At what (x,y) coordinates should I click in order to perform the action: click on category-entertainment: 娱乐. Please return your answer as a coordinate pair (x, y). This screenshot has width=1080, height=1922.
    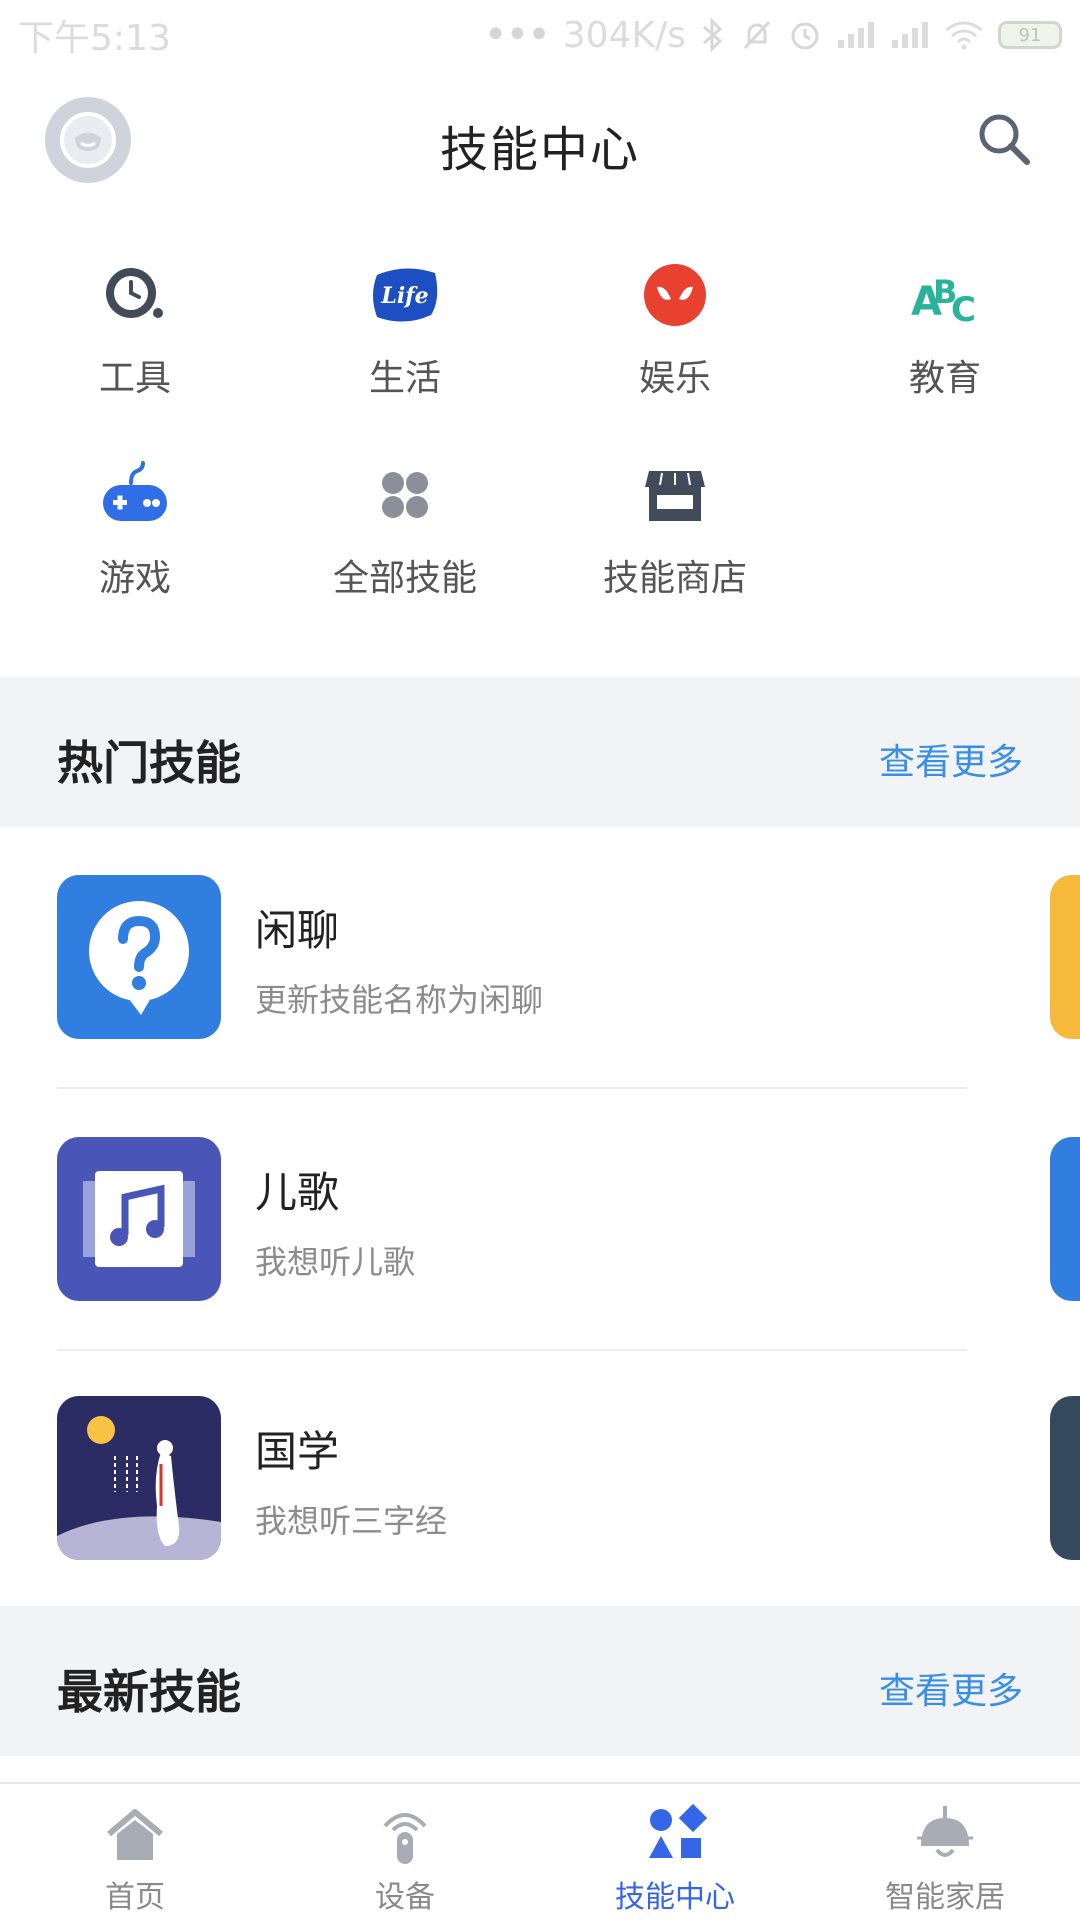
    Looking at the image, I should click on (675, 330).